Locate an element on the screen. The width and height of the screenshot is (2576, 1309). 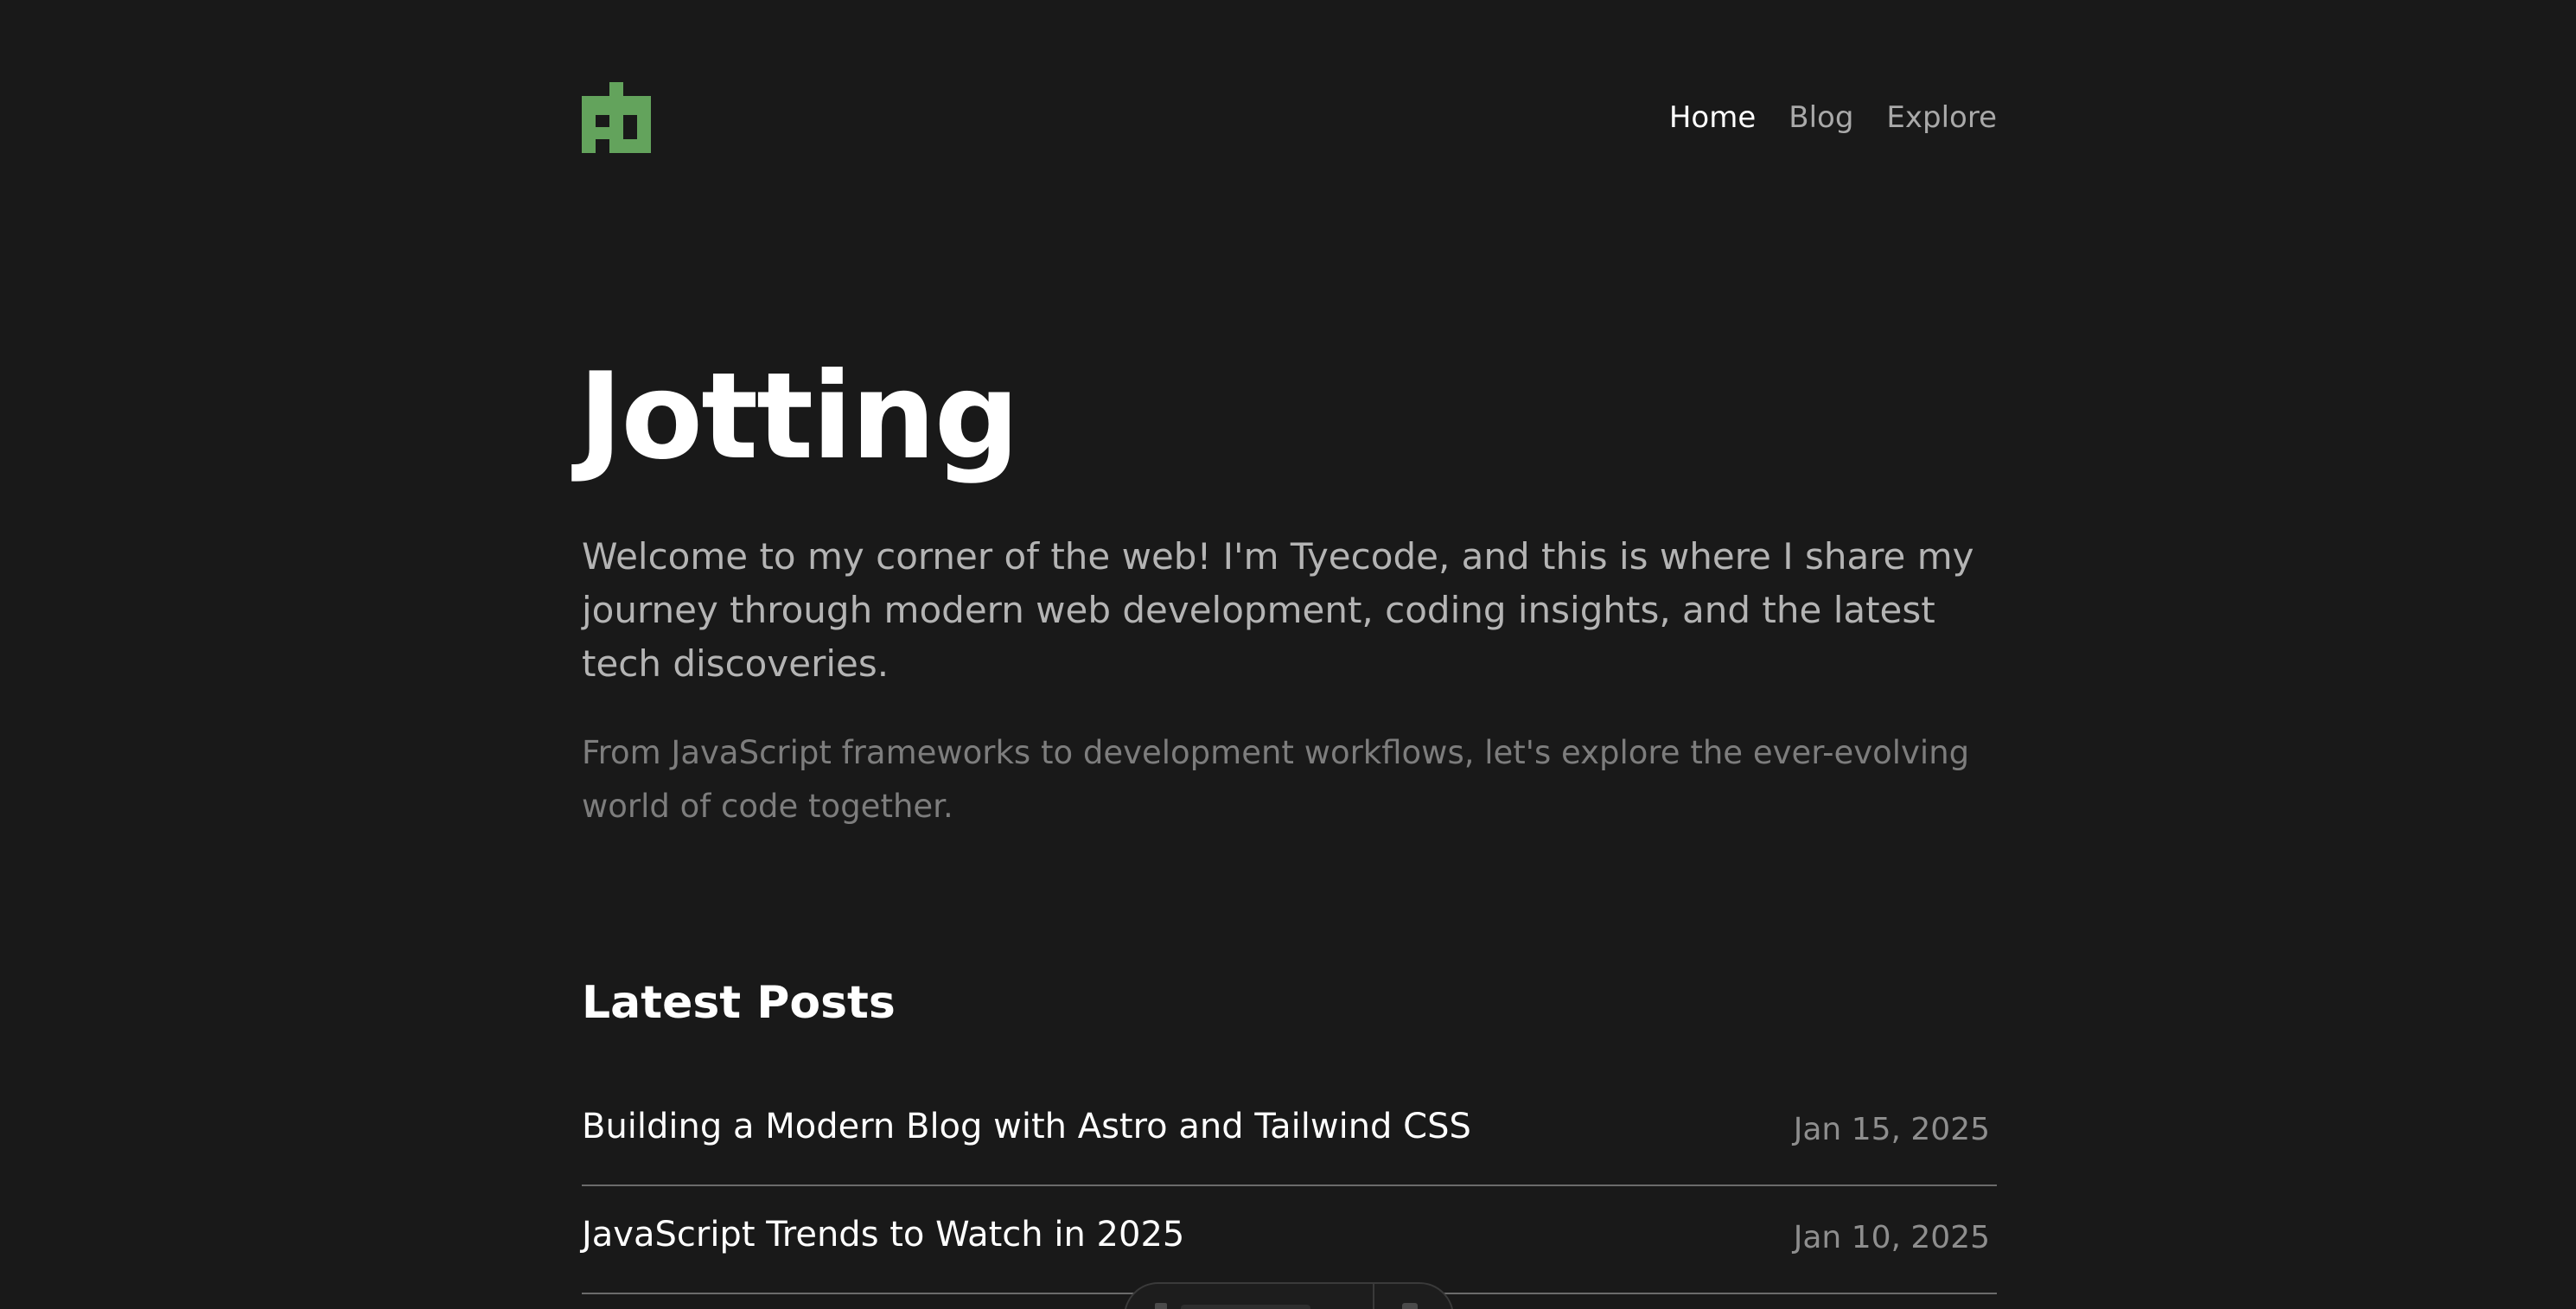
toolbar-search-button is located at coordinates (1254, 1304).